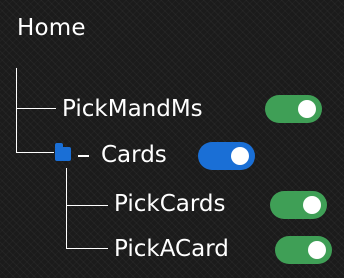 The width and height of the screenshot is (344, 278). Describe the element at coordinates (87, 205) in the screenshot. I see `tree-connector-pickcards` at that location.